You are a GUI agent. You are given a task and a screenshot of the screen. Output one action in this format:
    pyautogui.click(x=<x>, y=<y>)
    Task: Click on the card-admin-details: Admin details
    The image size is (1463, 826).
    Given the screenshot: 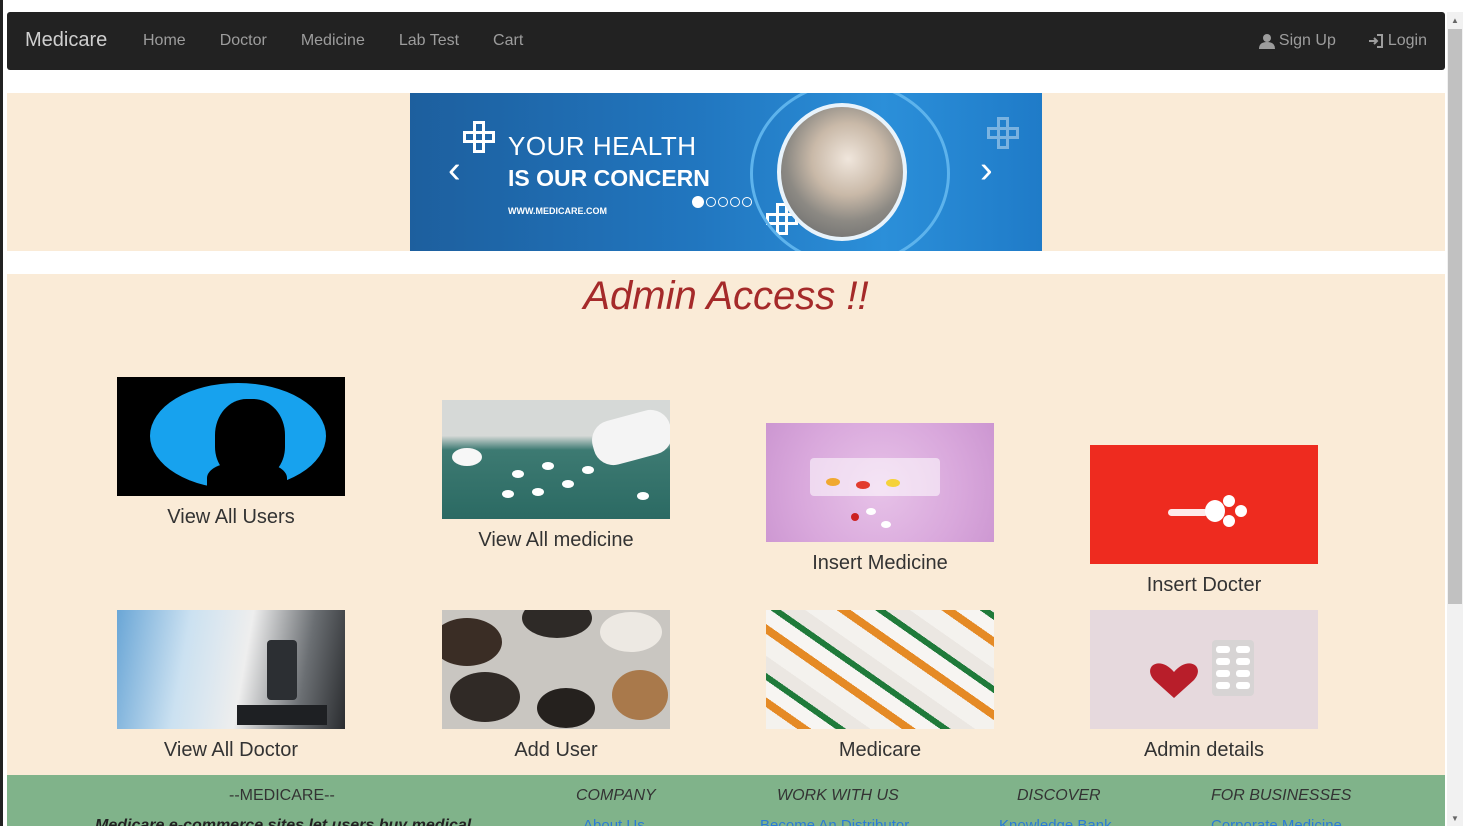 What is the action you would take?
    pyautogui.click(x=1204, y=686)
    